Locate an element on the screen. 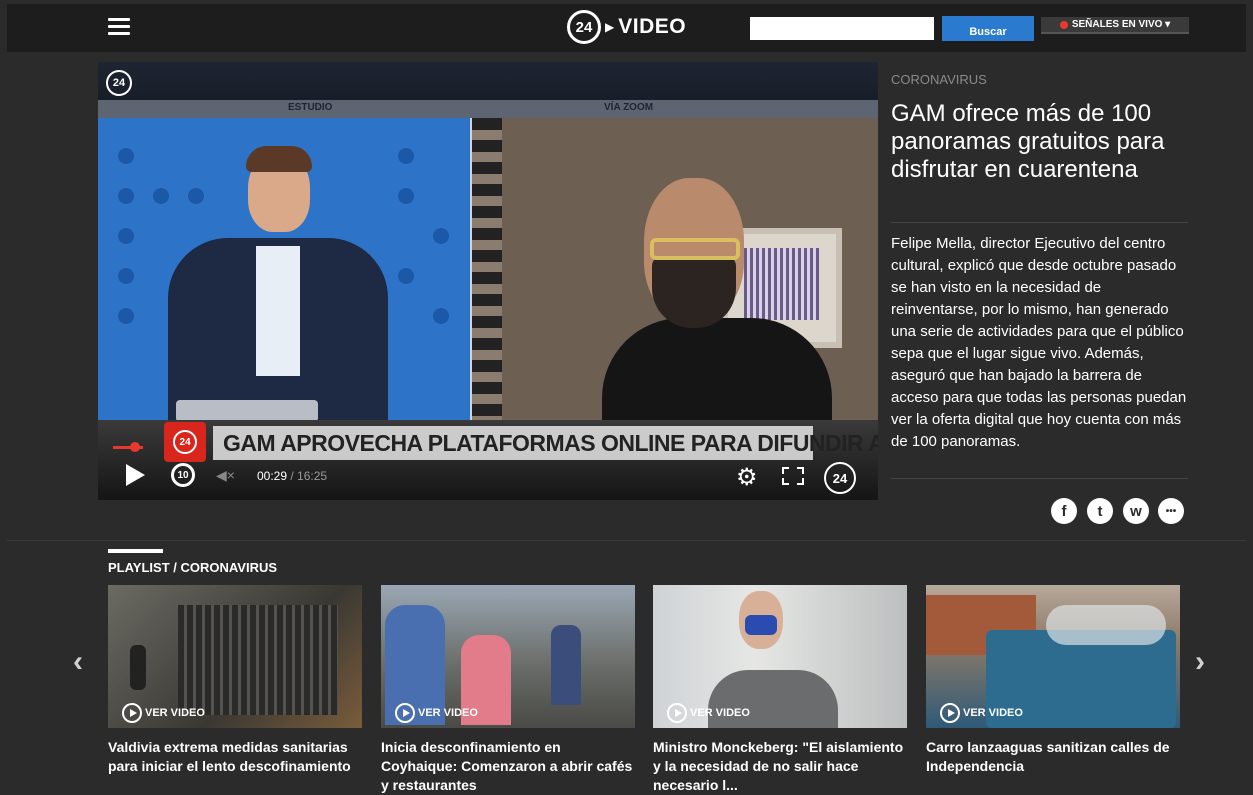 The height and width of the screenshot is (795, 1253). mute-icon: ◀× is located at coordinates (225, 475).